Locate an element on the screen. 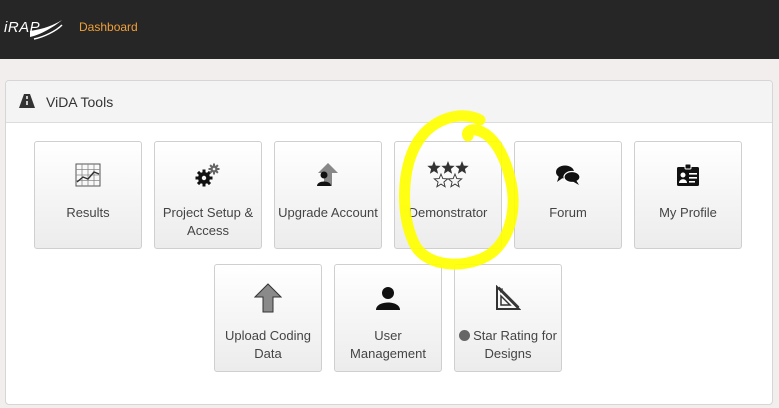 The image size is (779, 408). road-icon is located at coordinates (27, 103).